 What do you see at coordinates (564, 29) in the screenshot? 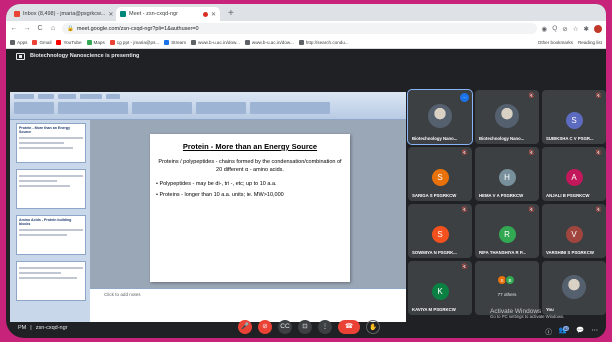
I see `blocked-icon: ⊘` at bounding box center [564, 29].